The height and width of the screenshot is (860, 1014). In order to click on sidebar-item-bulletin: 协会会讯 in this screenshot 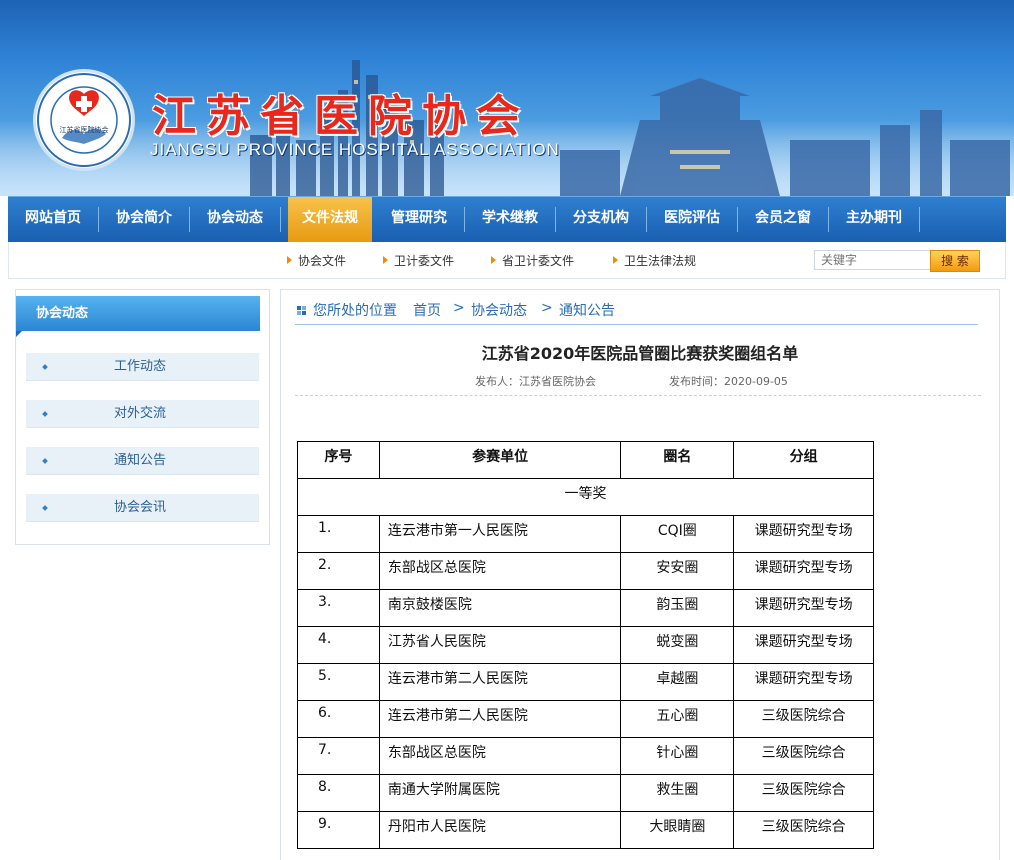, I will do `click(142, 508)`.